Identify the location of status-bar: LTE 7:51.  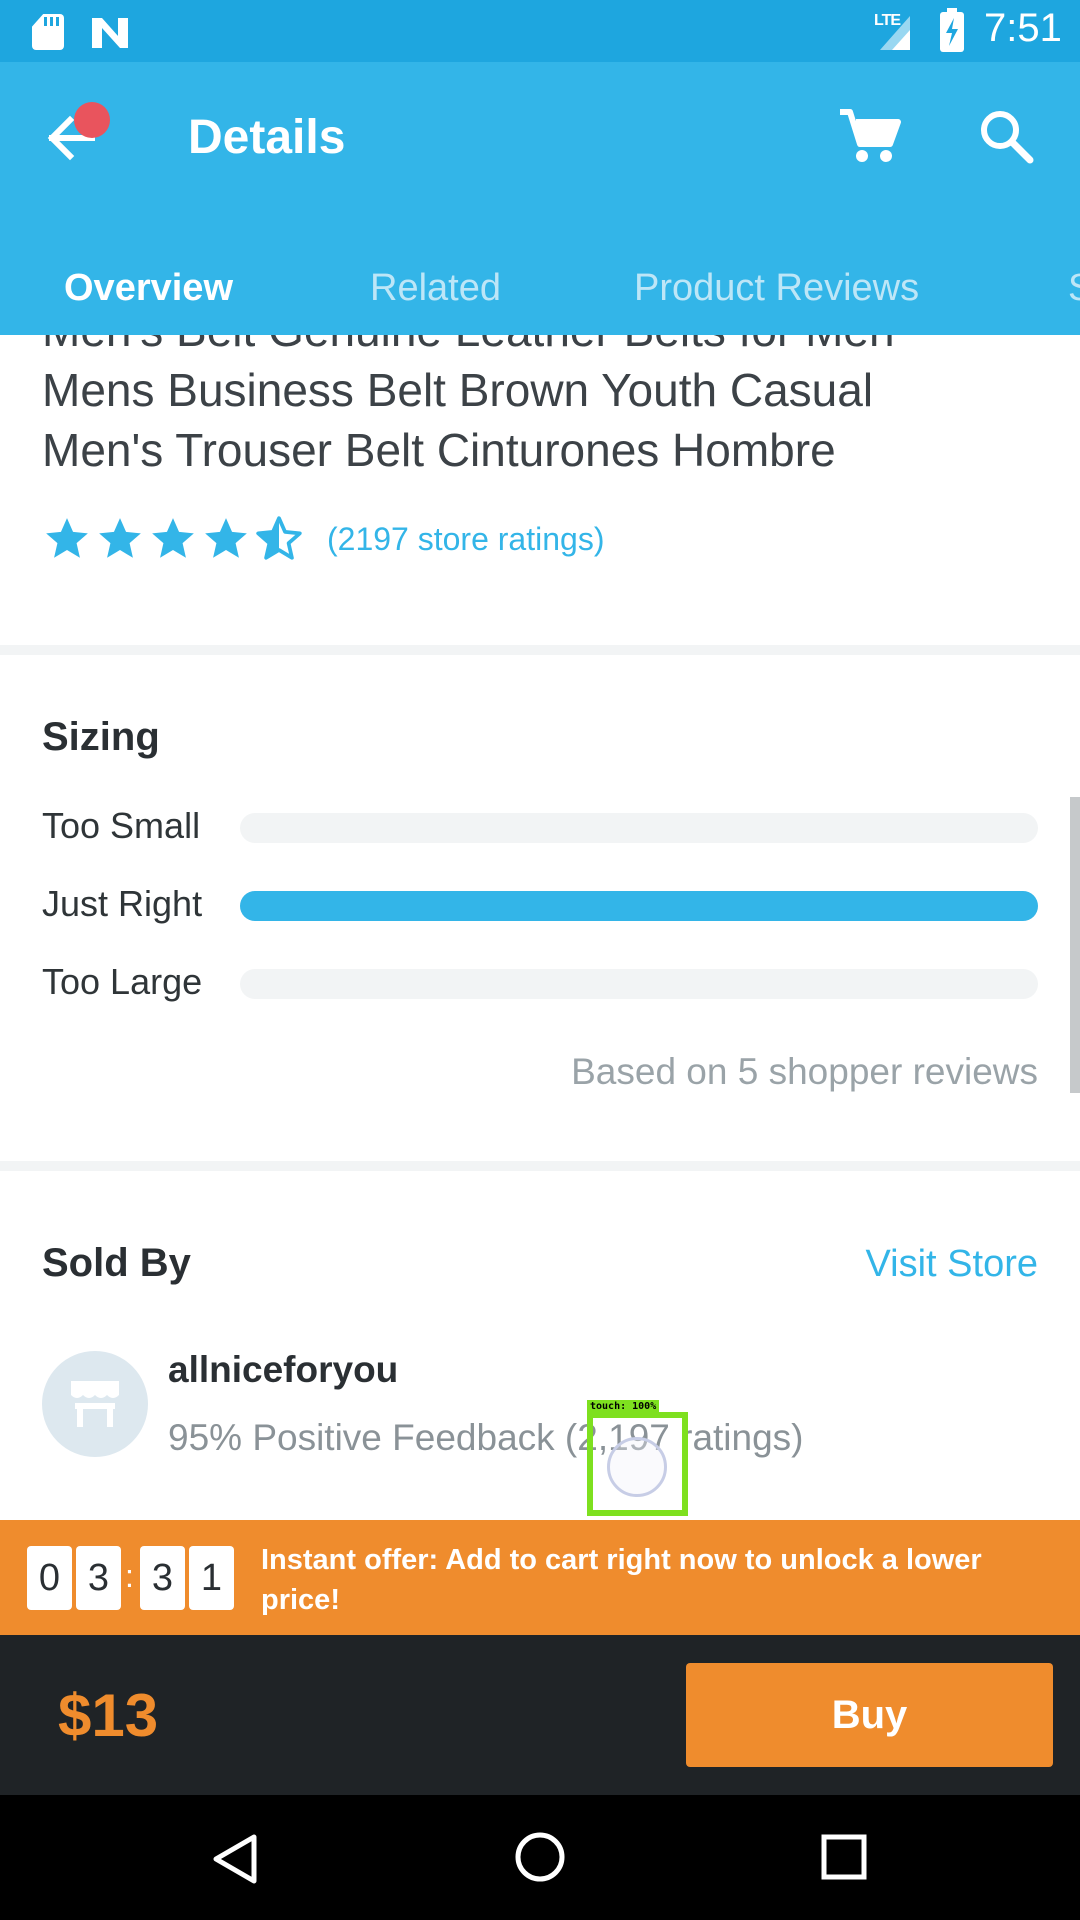
(540, 31).